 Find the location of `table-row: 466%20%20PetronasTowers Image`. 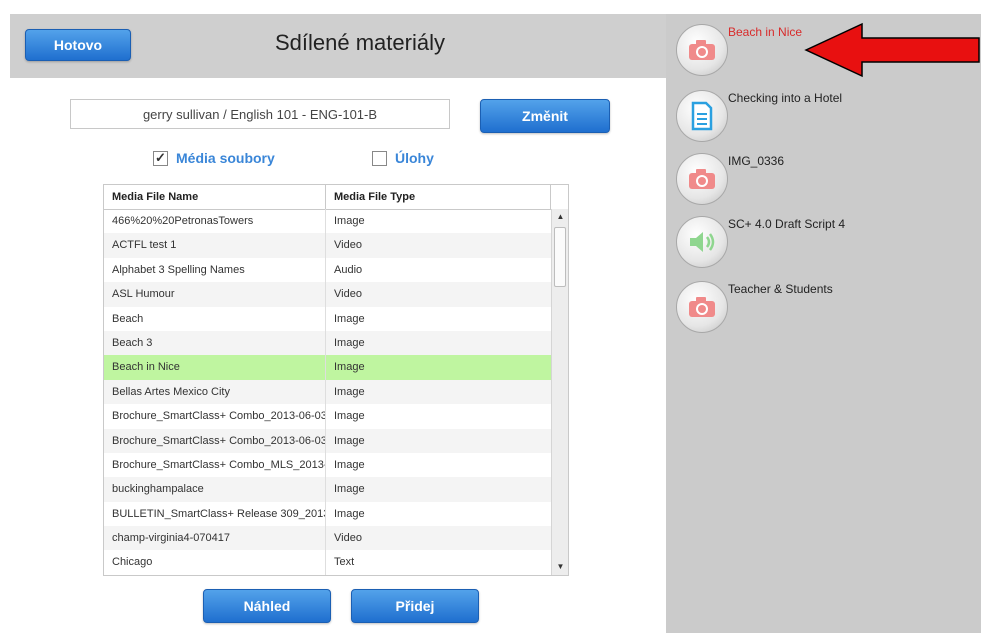

table-row: 466%20%20PetronasTowers Image is located at coordinates (327, 221).